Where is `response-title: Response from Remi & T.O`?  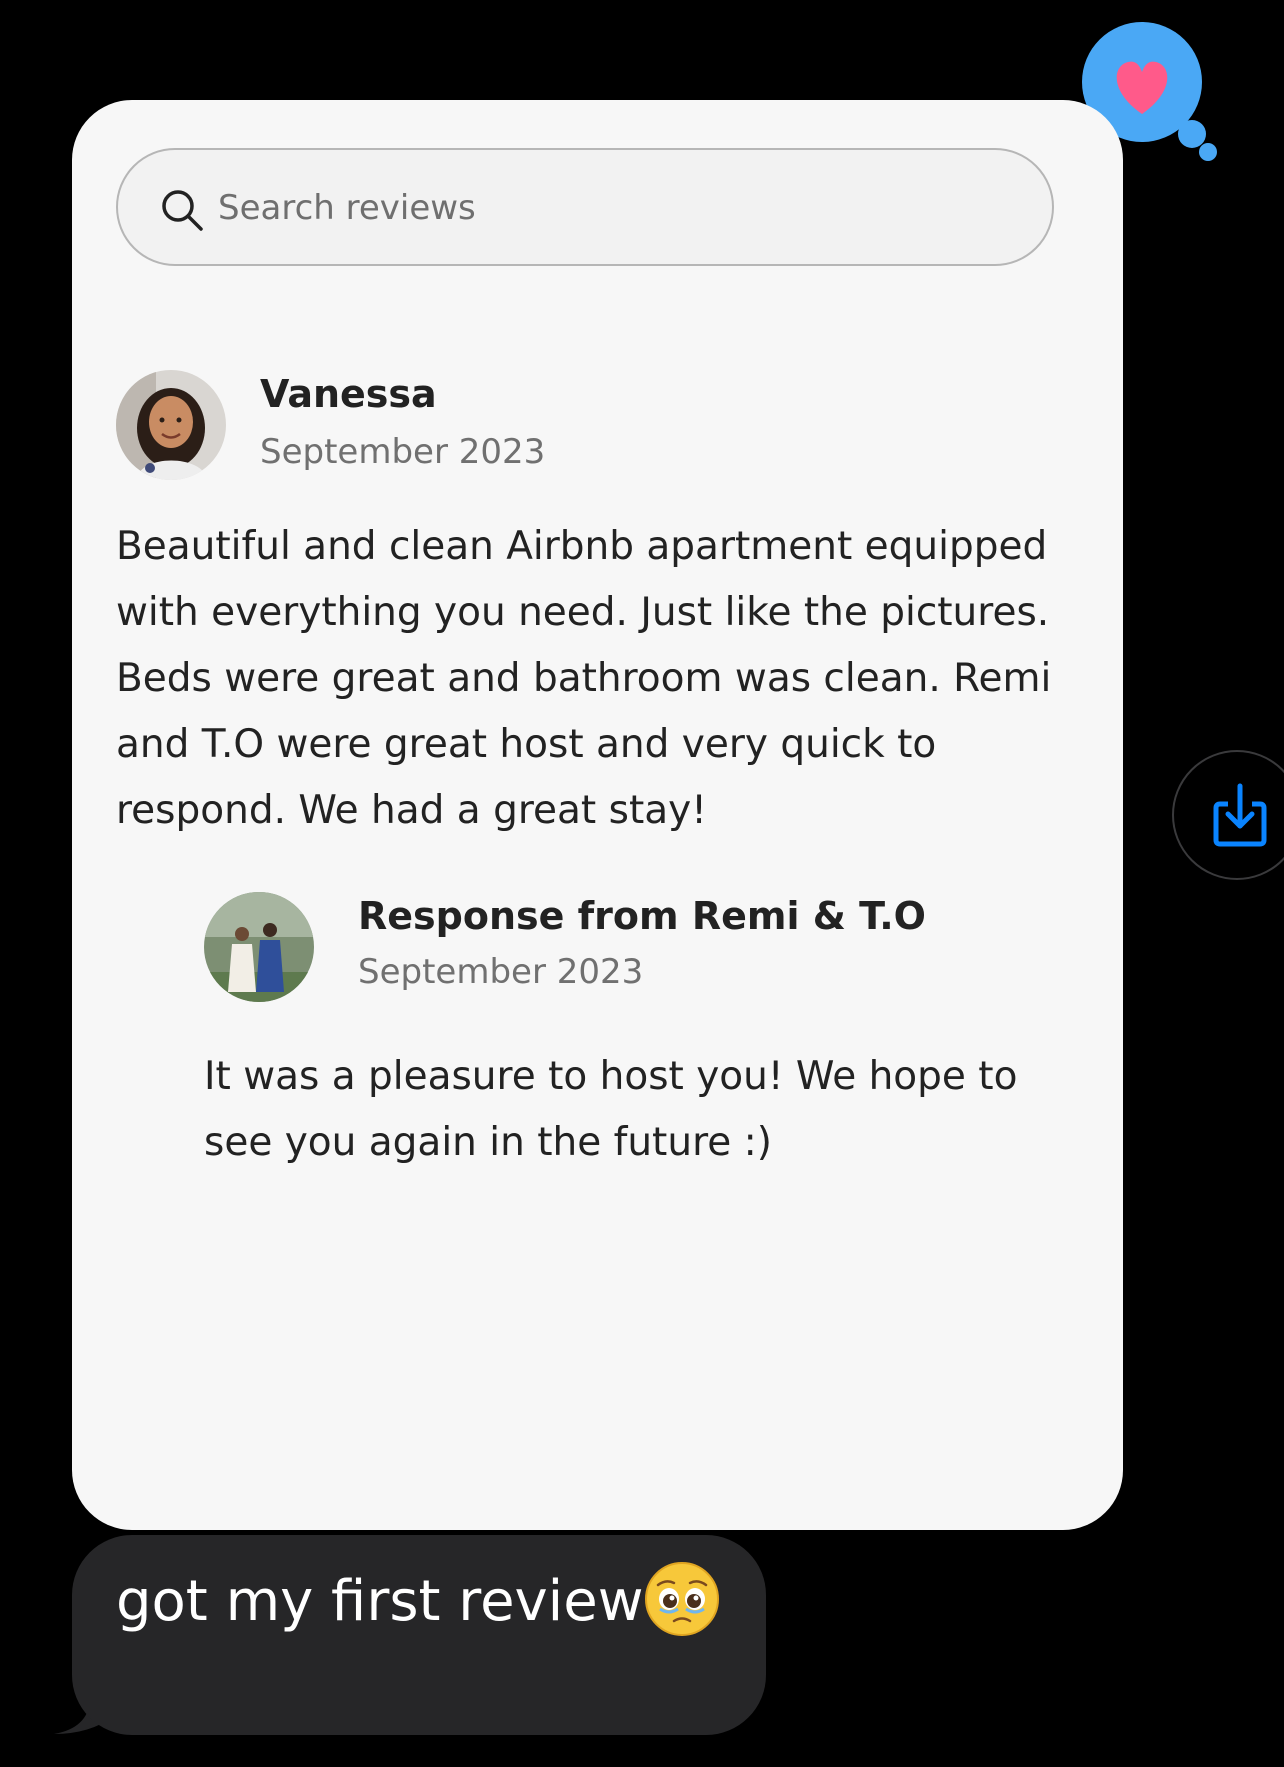 response-title: Response from Remi & T.O is located at coordinates (642, 916).